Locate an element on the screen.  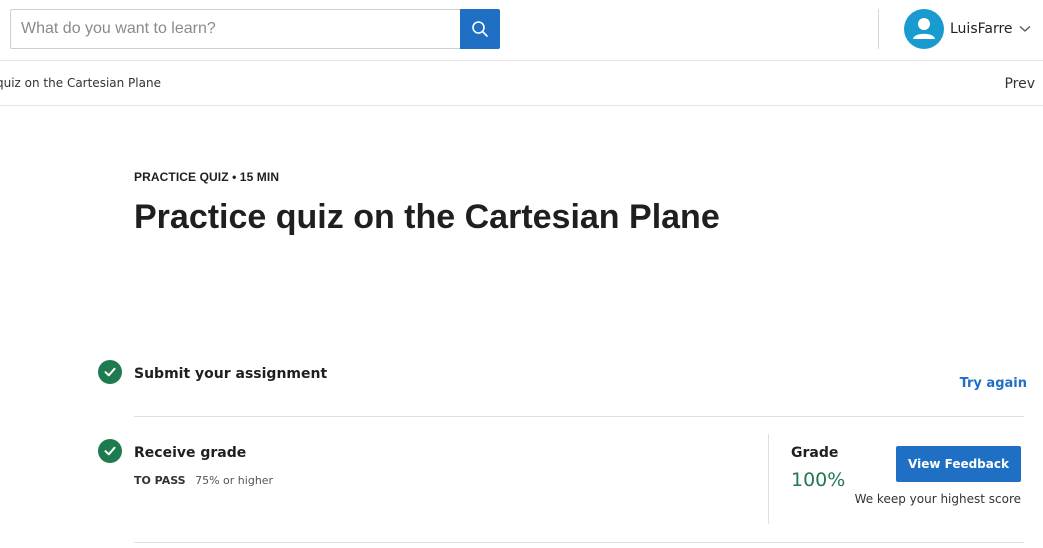
receive-grade-label: Receive grade is located at coordinates (190, 453).